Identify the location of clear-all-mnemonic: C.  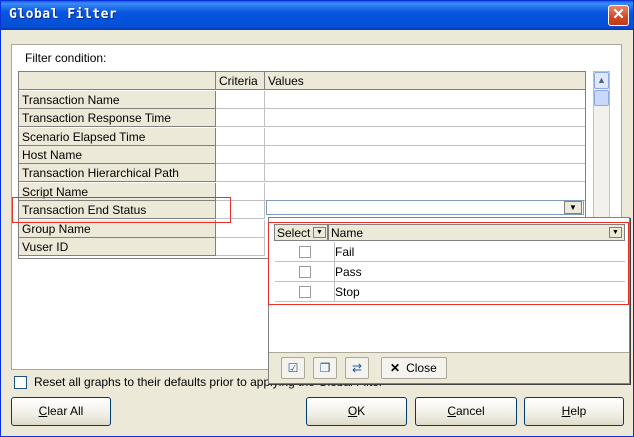
(43, 411).